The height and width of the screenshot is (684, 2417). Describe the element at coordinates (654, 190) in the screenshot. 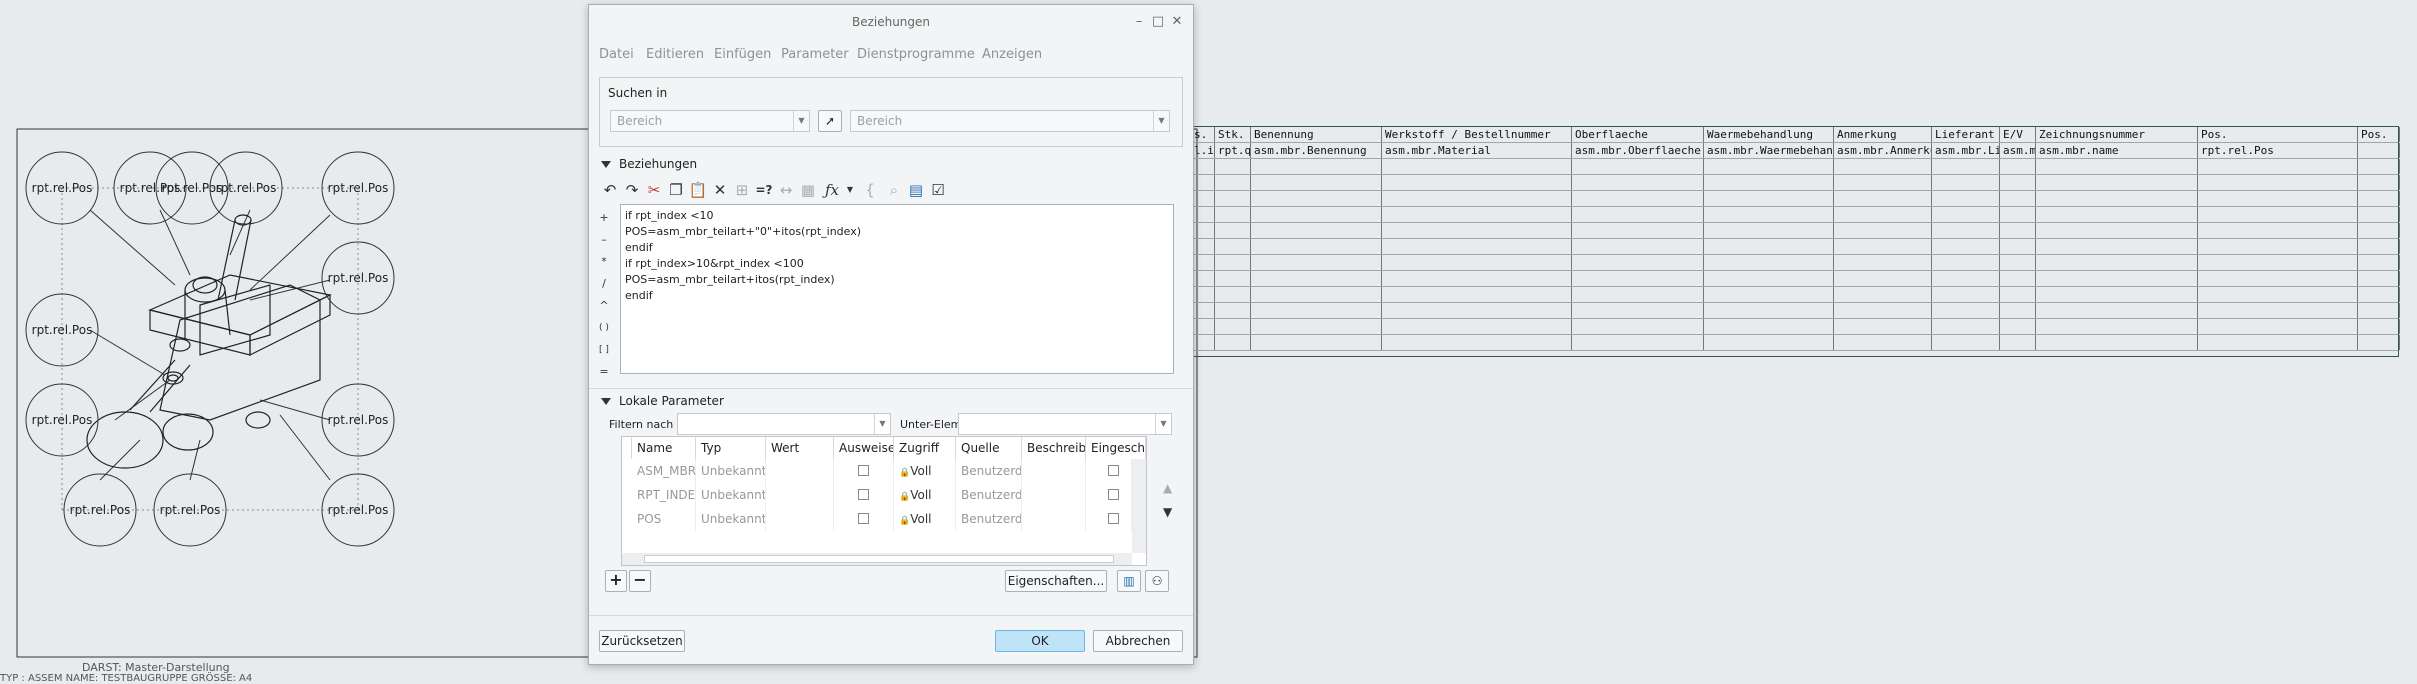

I see `cut-icon: ✂` at that location.